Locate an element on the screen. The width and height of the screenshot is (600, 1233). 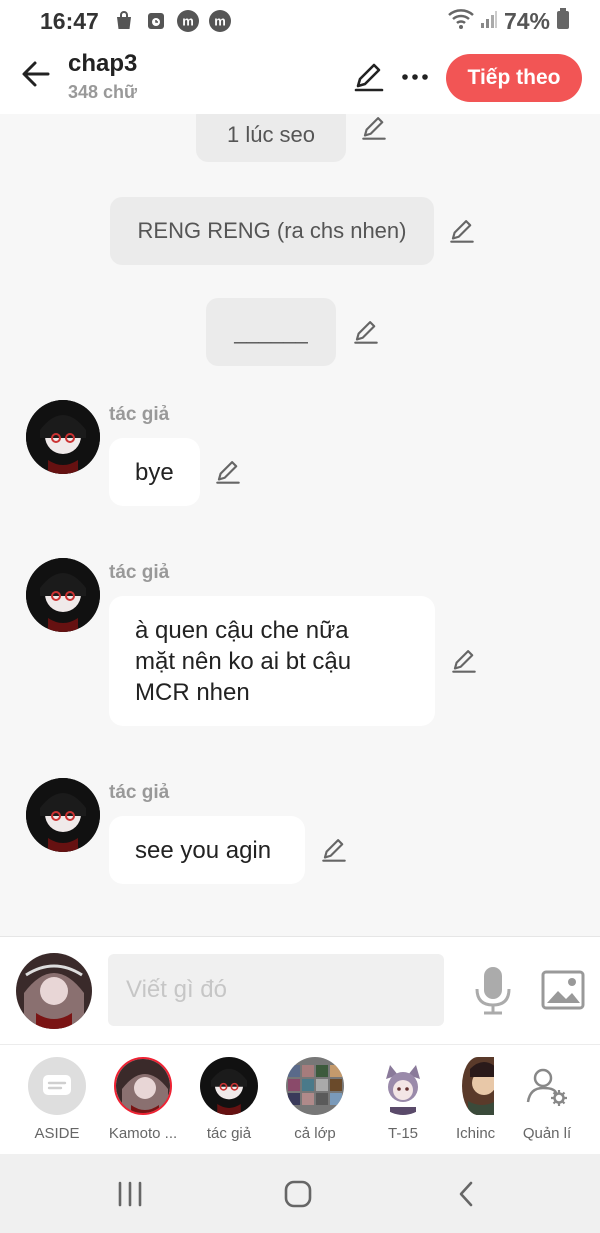
home-button is located at coordinates (298, 1194).